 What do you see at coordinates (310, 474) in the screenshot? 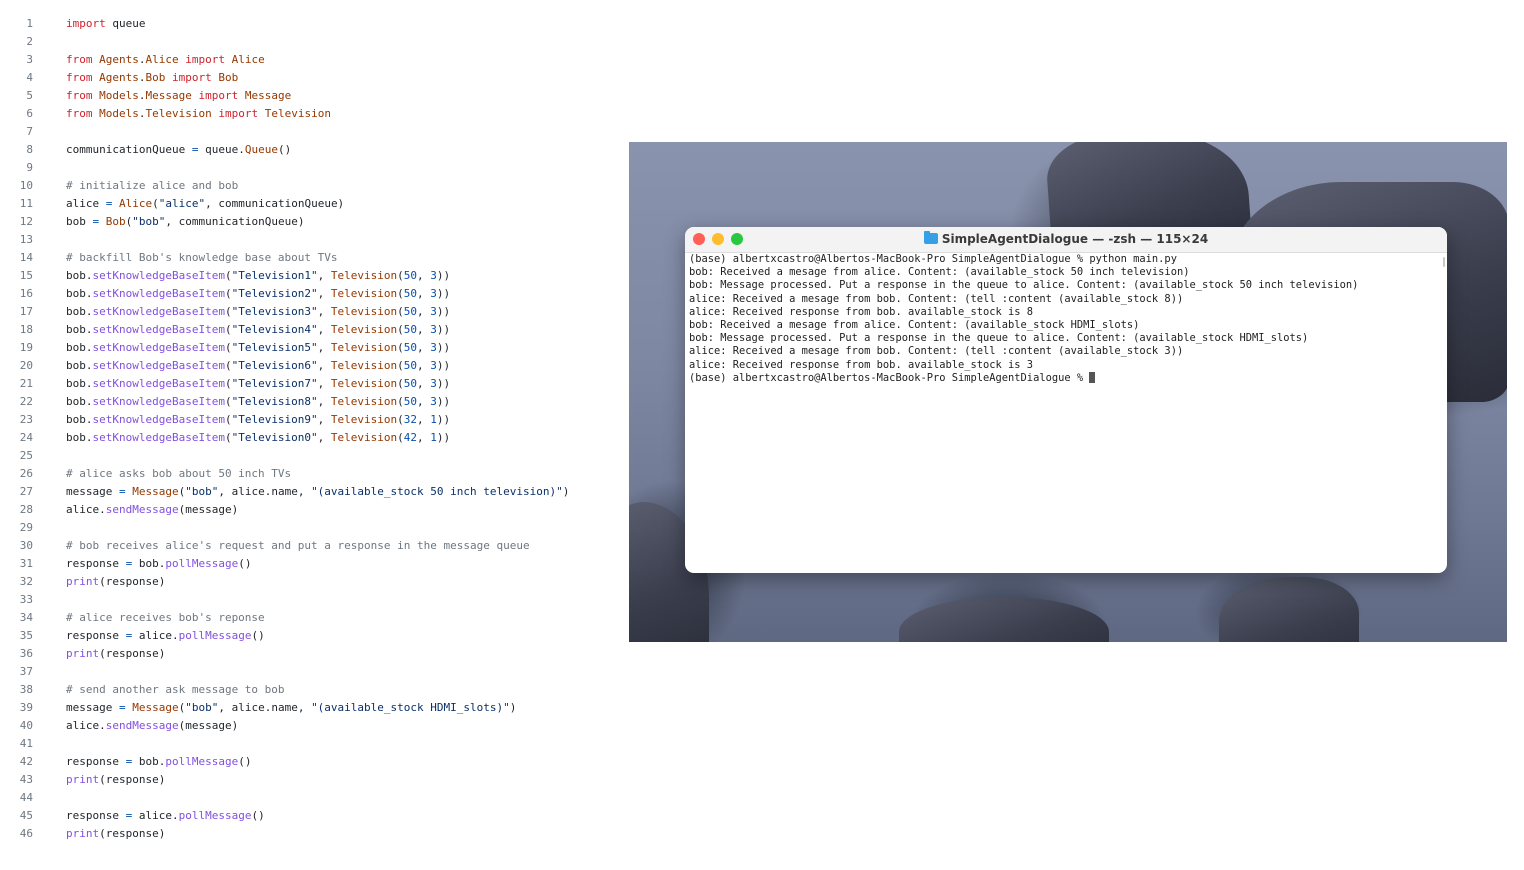
I see `code-line: 26 # alice asks bob about 50 inch TVs` at bounding box center [310, 474].